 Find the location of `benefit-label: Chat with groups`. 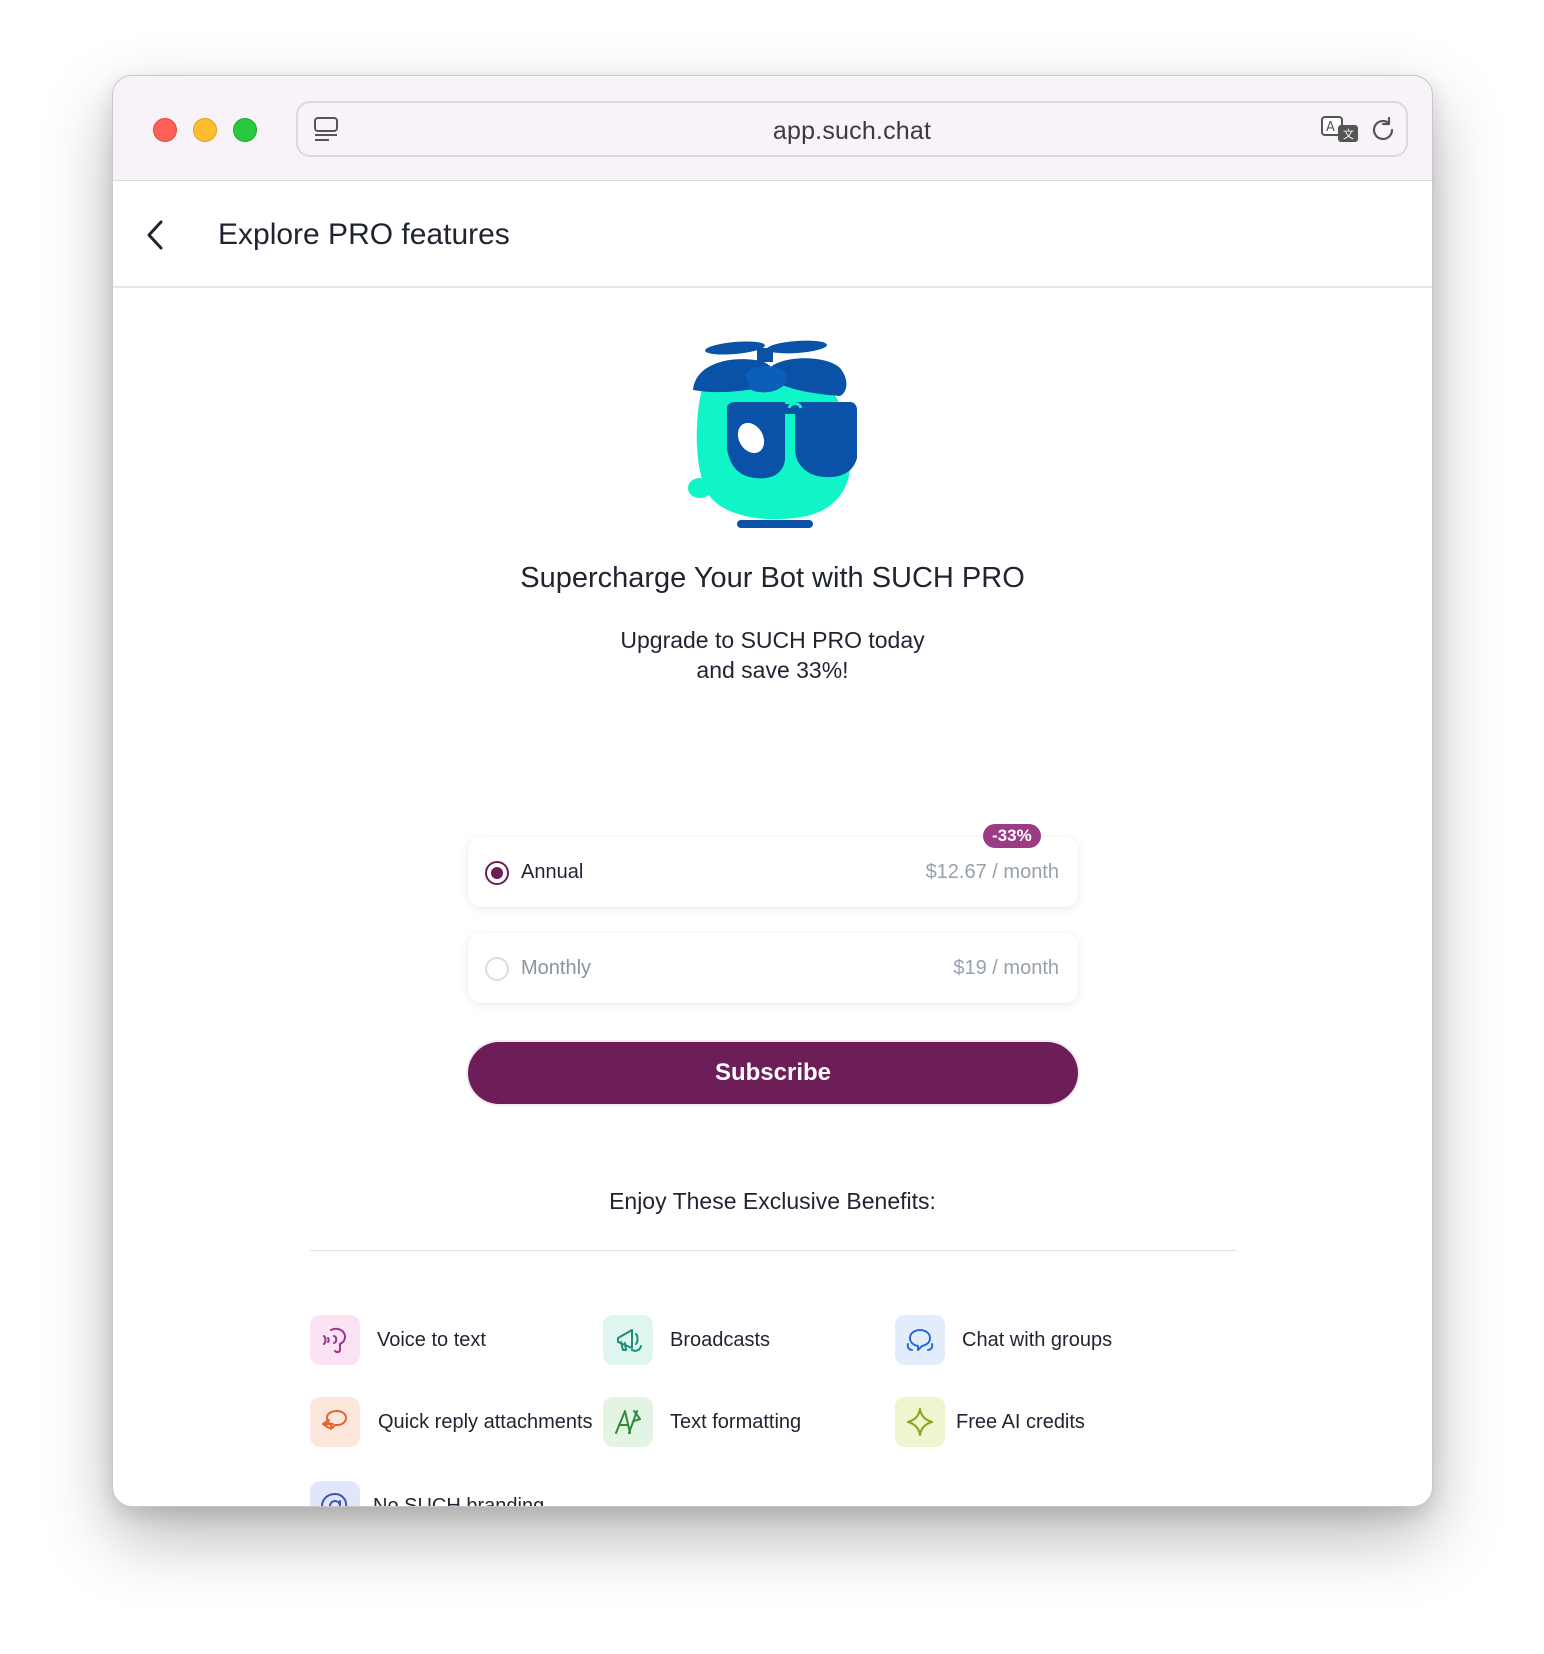

benefit-label: Chat with groups is located at coordinates (1037, 1340).